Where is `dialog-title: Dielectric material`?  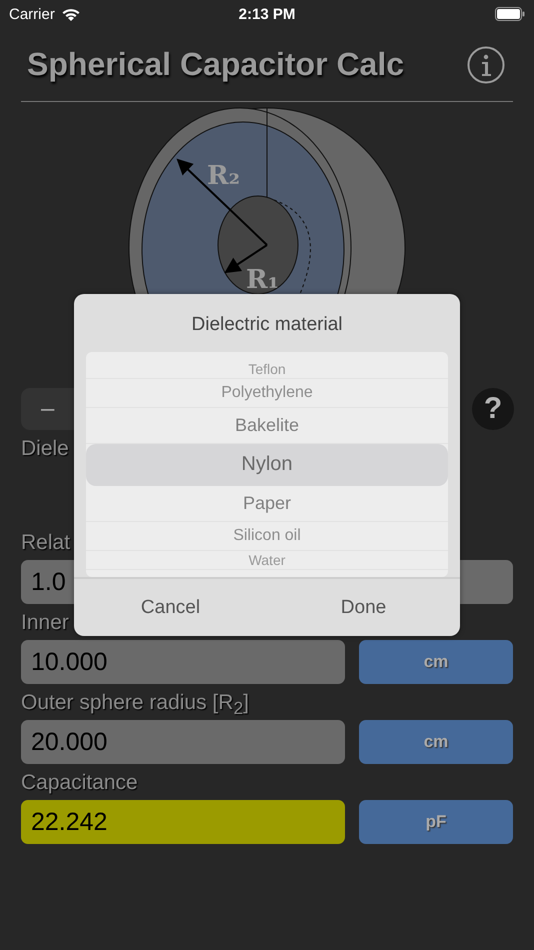 dialog-title: Dielectric material is located at coordinates (267, 325).